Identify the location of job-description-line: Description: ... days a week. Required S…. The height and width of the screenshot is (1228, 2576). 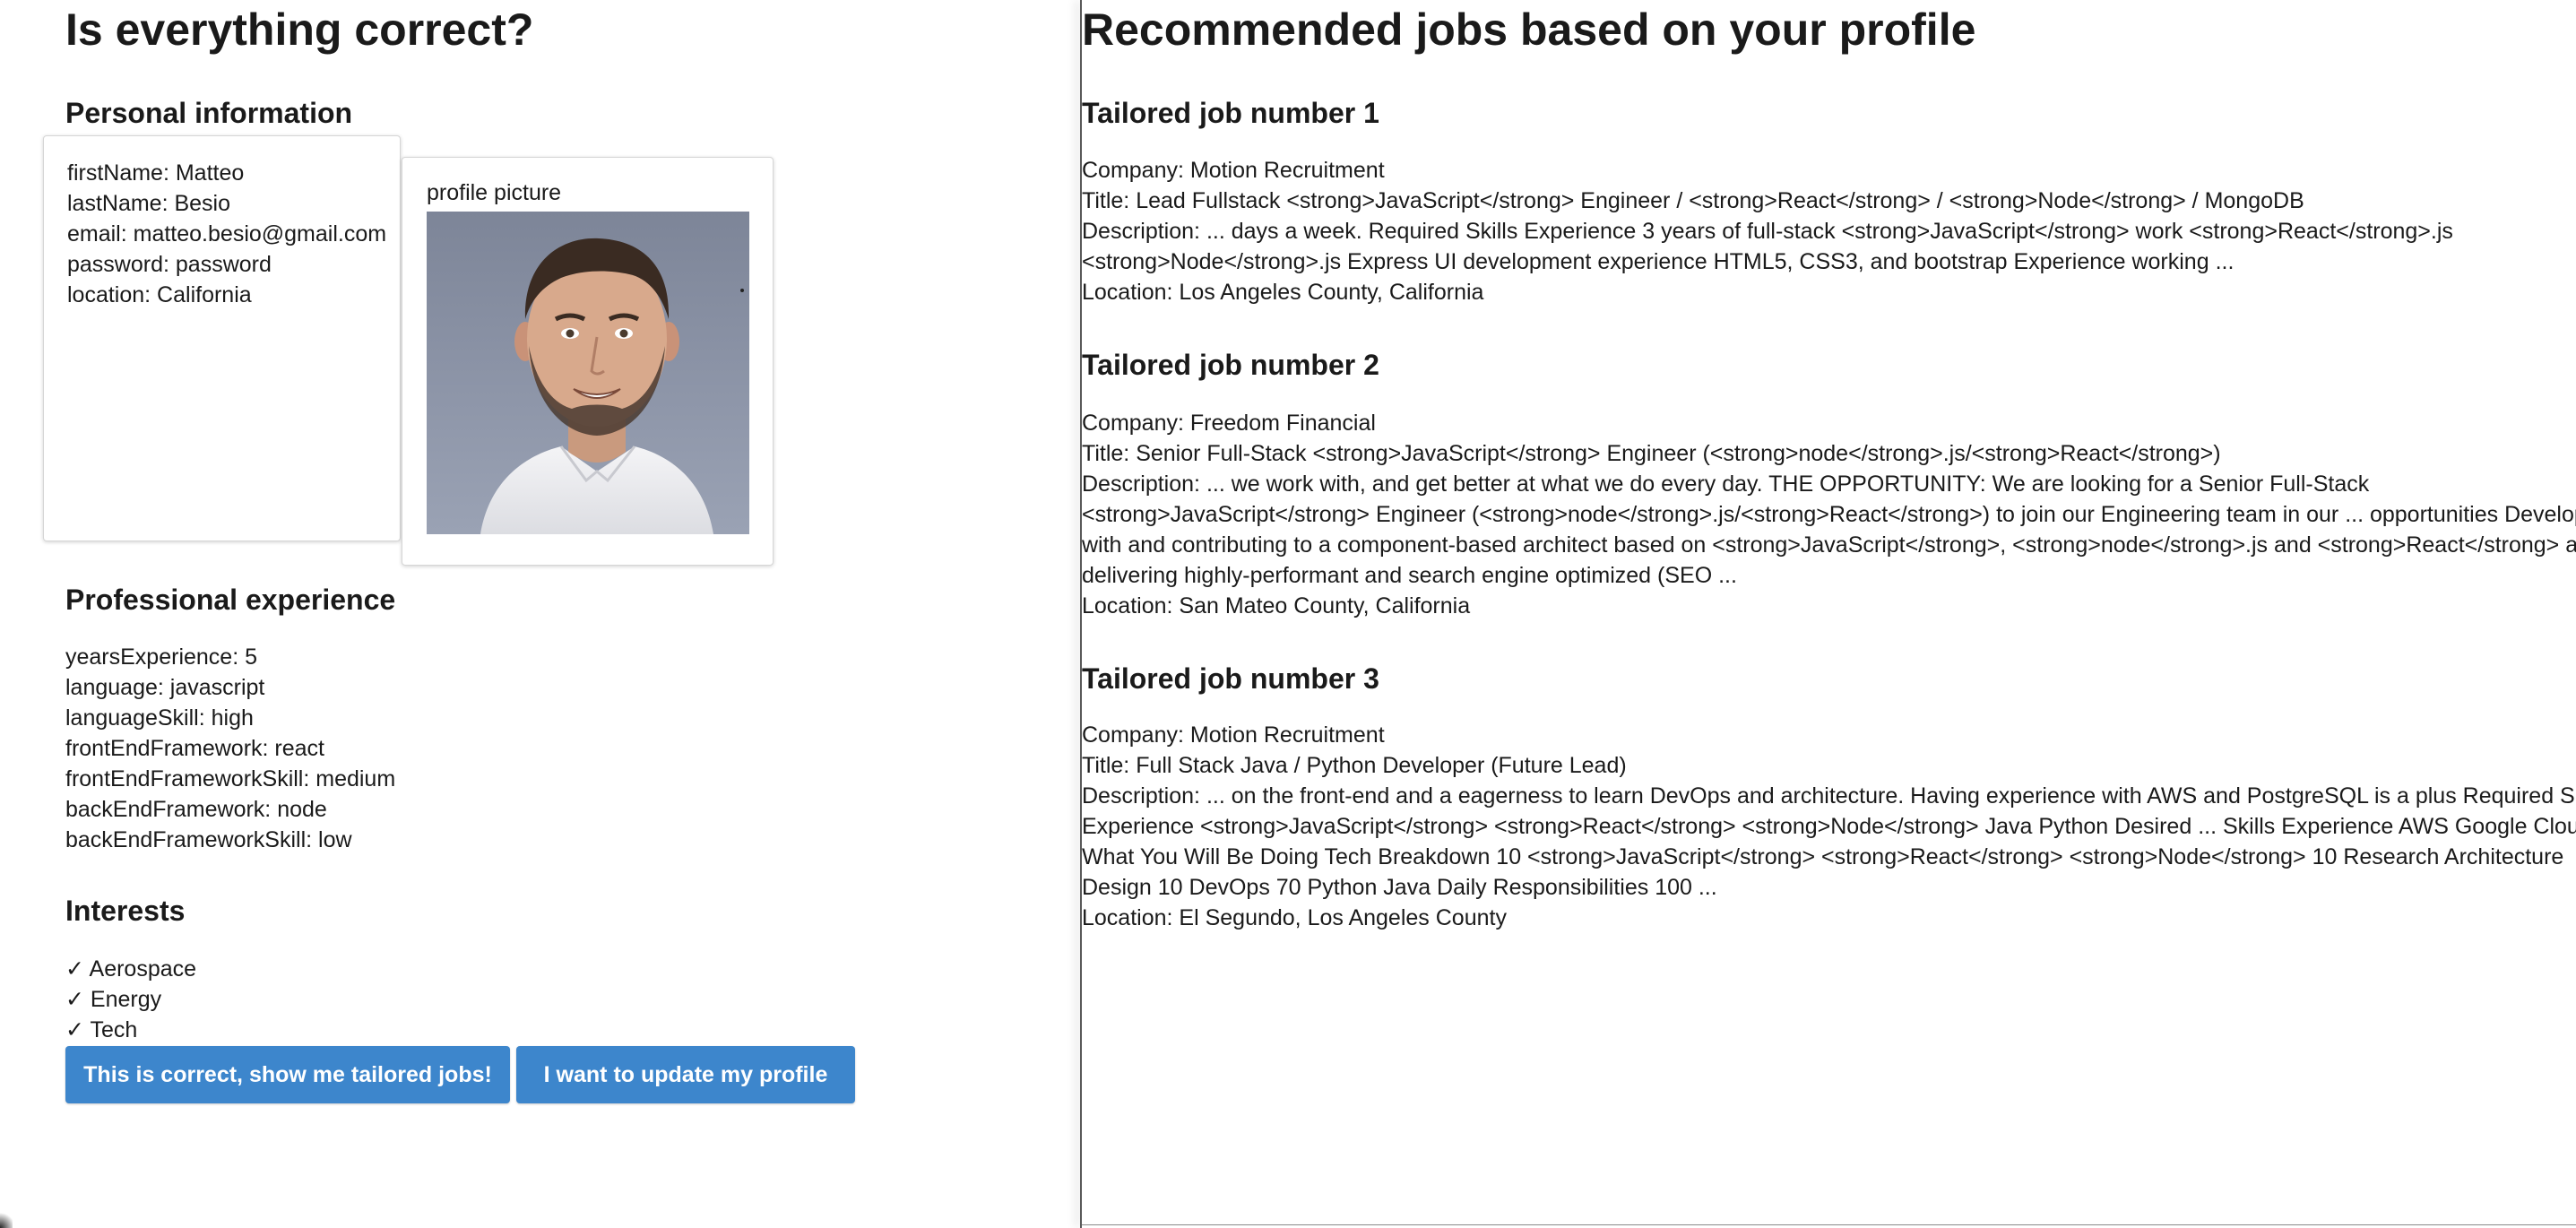
(1767, 231).